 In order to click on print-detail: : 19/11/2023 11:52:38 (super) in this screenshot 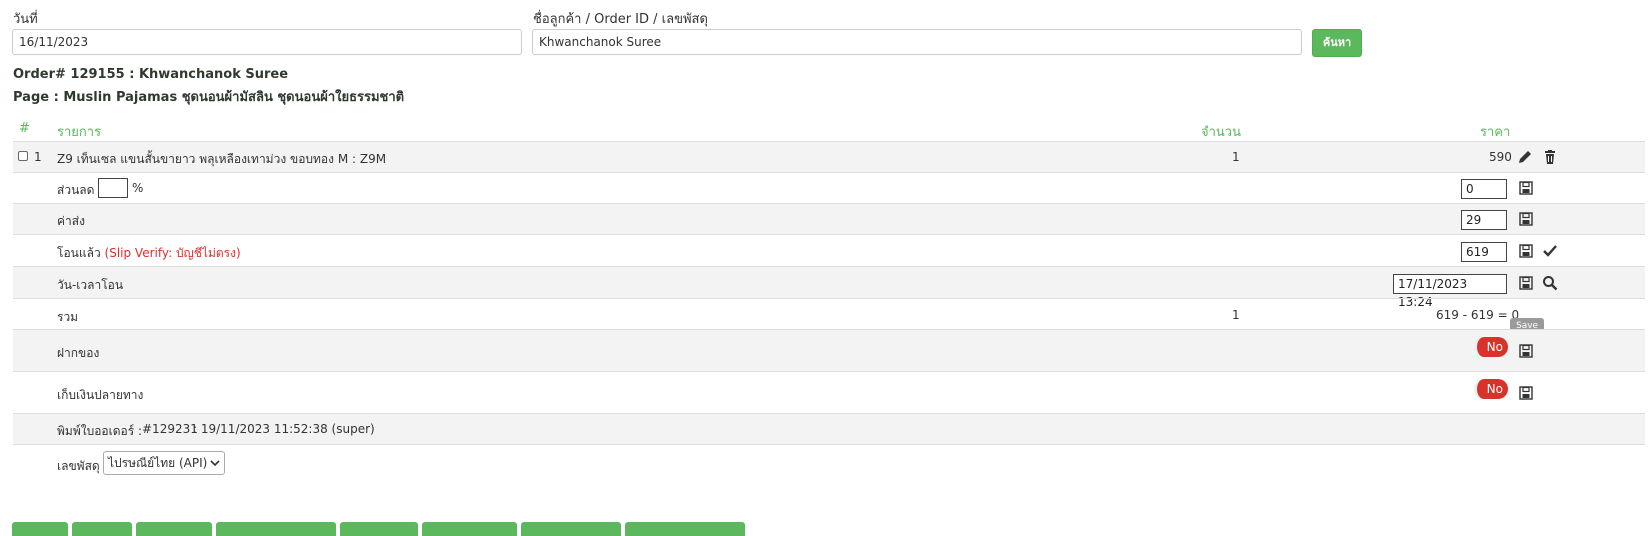, I will do `click(284, 429)`.